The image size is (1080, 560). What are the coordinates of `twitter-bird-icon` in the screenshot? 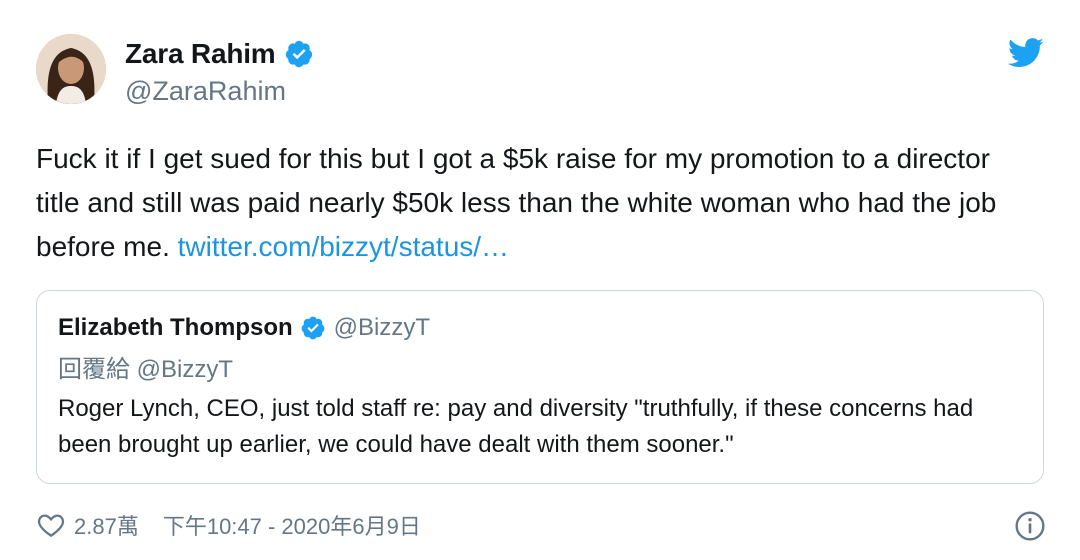 It's located at (1026, 53).